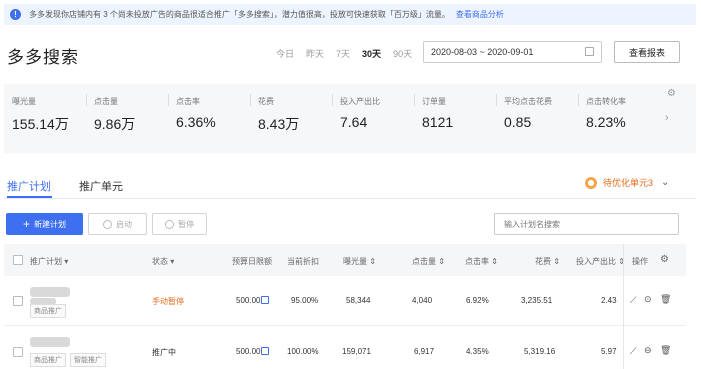 The width and height of the screenshot is (701, 369). What do you see at coordinates (164, 352) in the screenshot?
I see `status-badge: 推广中` at bounding box center [164, 352].